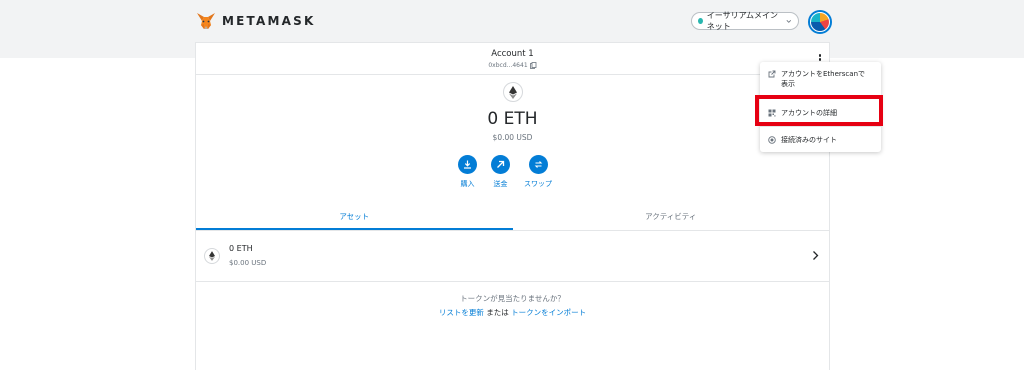  I want to click on metamask-logo: METAMASK, so click(255, 21).